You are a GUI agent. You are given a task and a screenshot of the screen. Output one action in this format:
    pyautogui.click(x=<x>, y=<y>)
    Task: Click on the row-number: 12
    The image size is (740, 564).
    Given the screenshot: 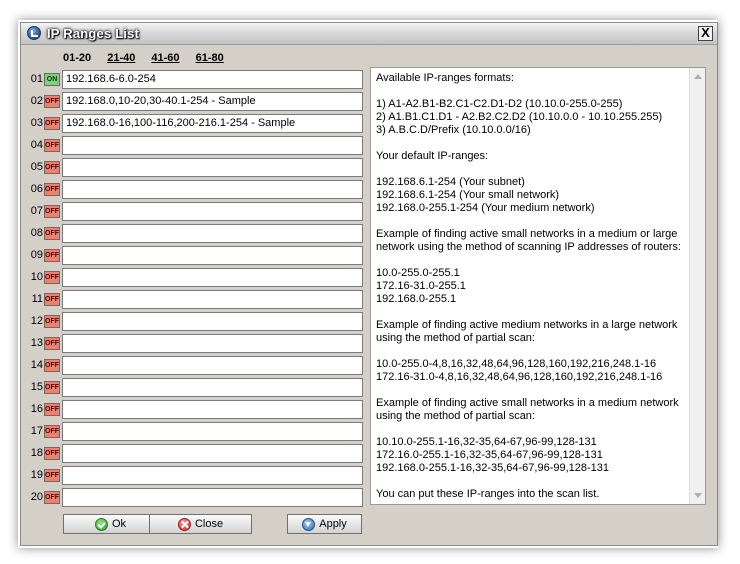 What is the action you would take?
    pyautogui.click(x=36, y=321)
    